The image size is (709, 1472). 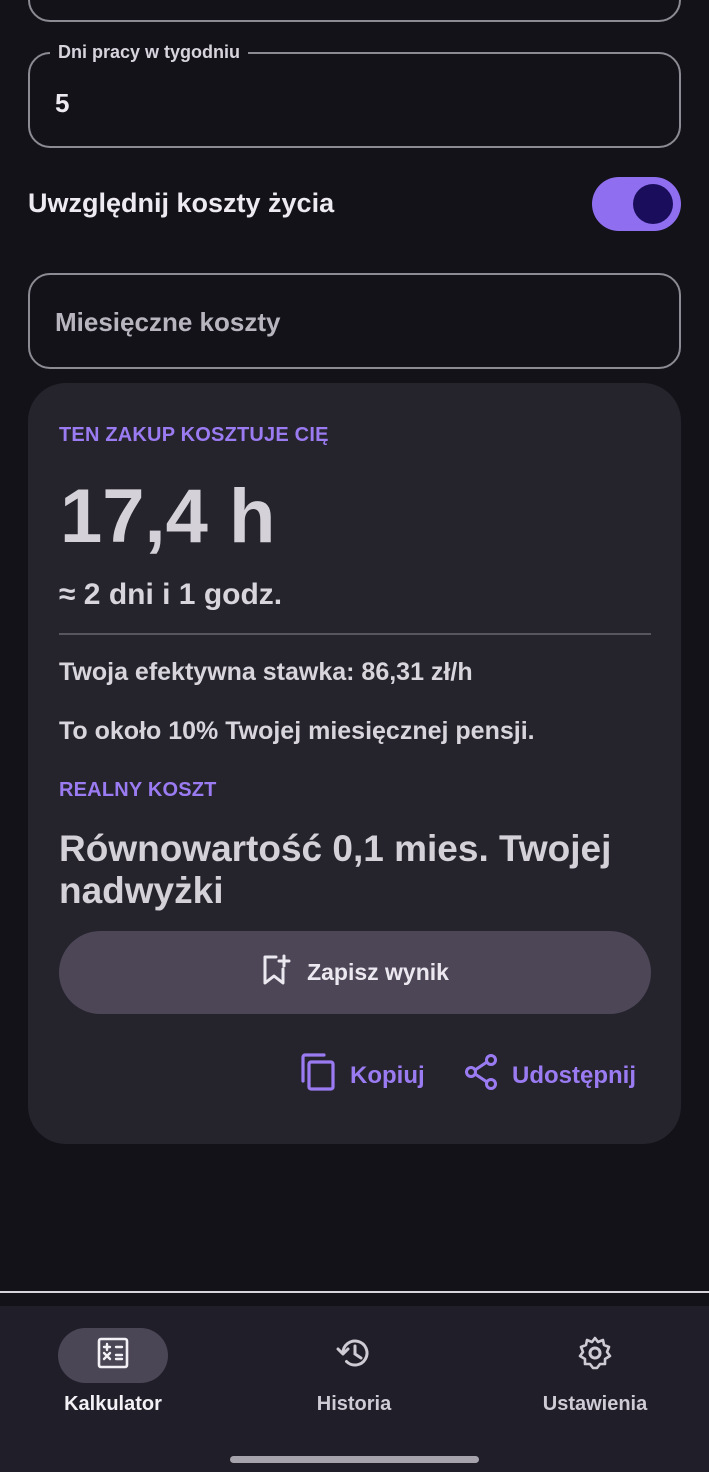 What do you see at coordinates (168, 516) in the screenshot?
I see `result-hours: 17,4 h` at bounding box center [168, 516].